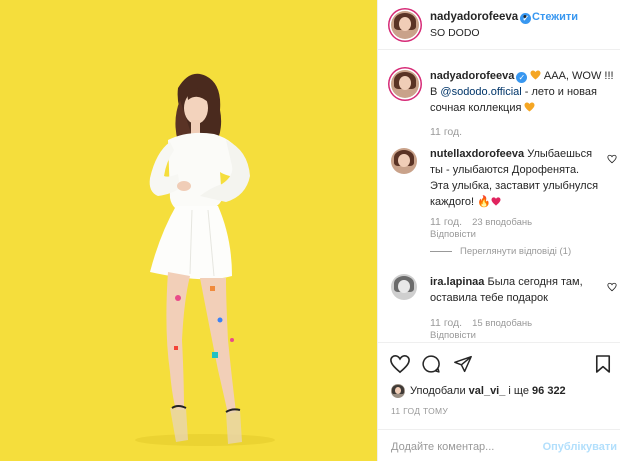  What do you see at coordinates (580, 447) in the screenshot?
I see `publish-button: Опублікувати` at bounding box center [580, 447].